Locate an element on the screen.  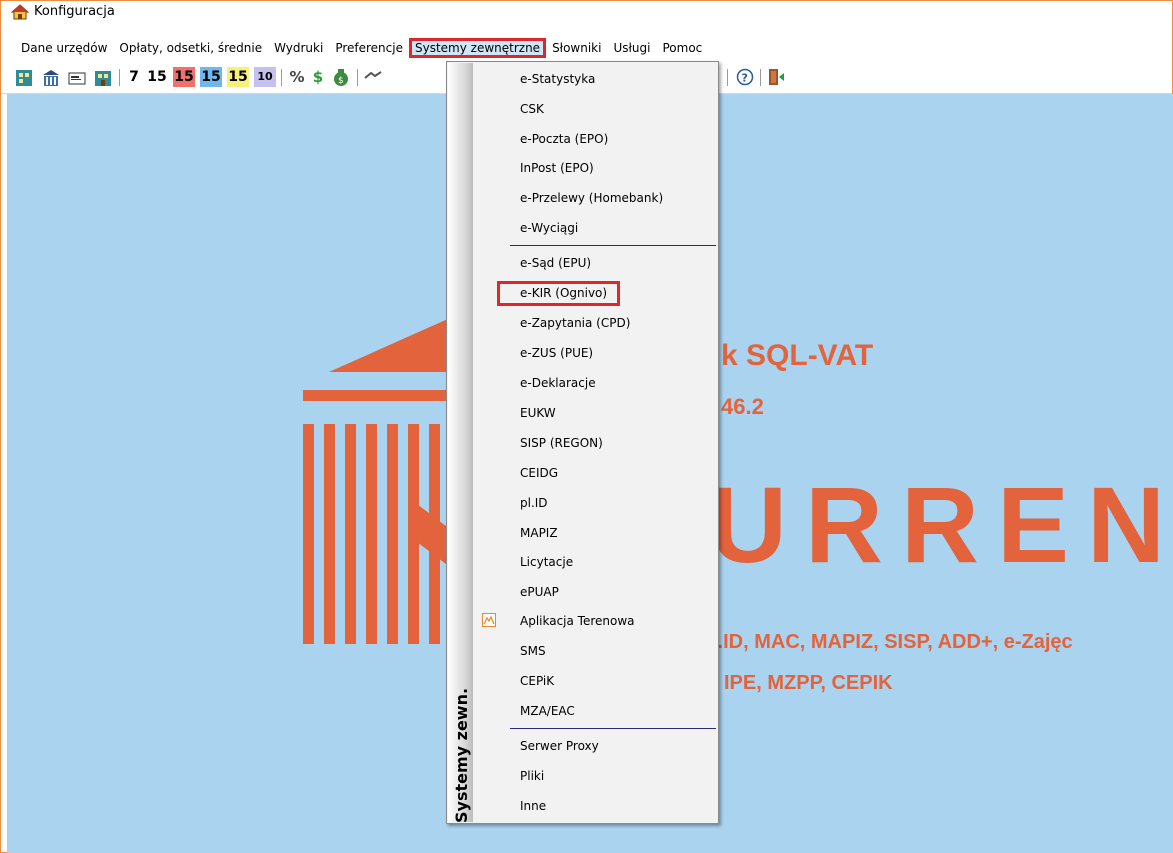
bank-icon is located at coordinates (51, 78).